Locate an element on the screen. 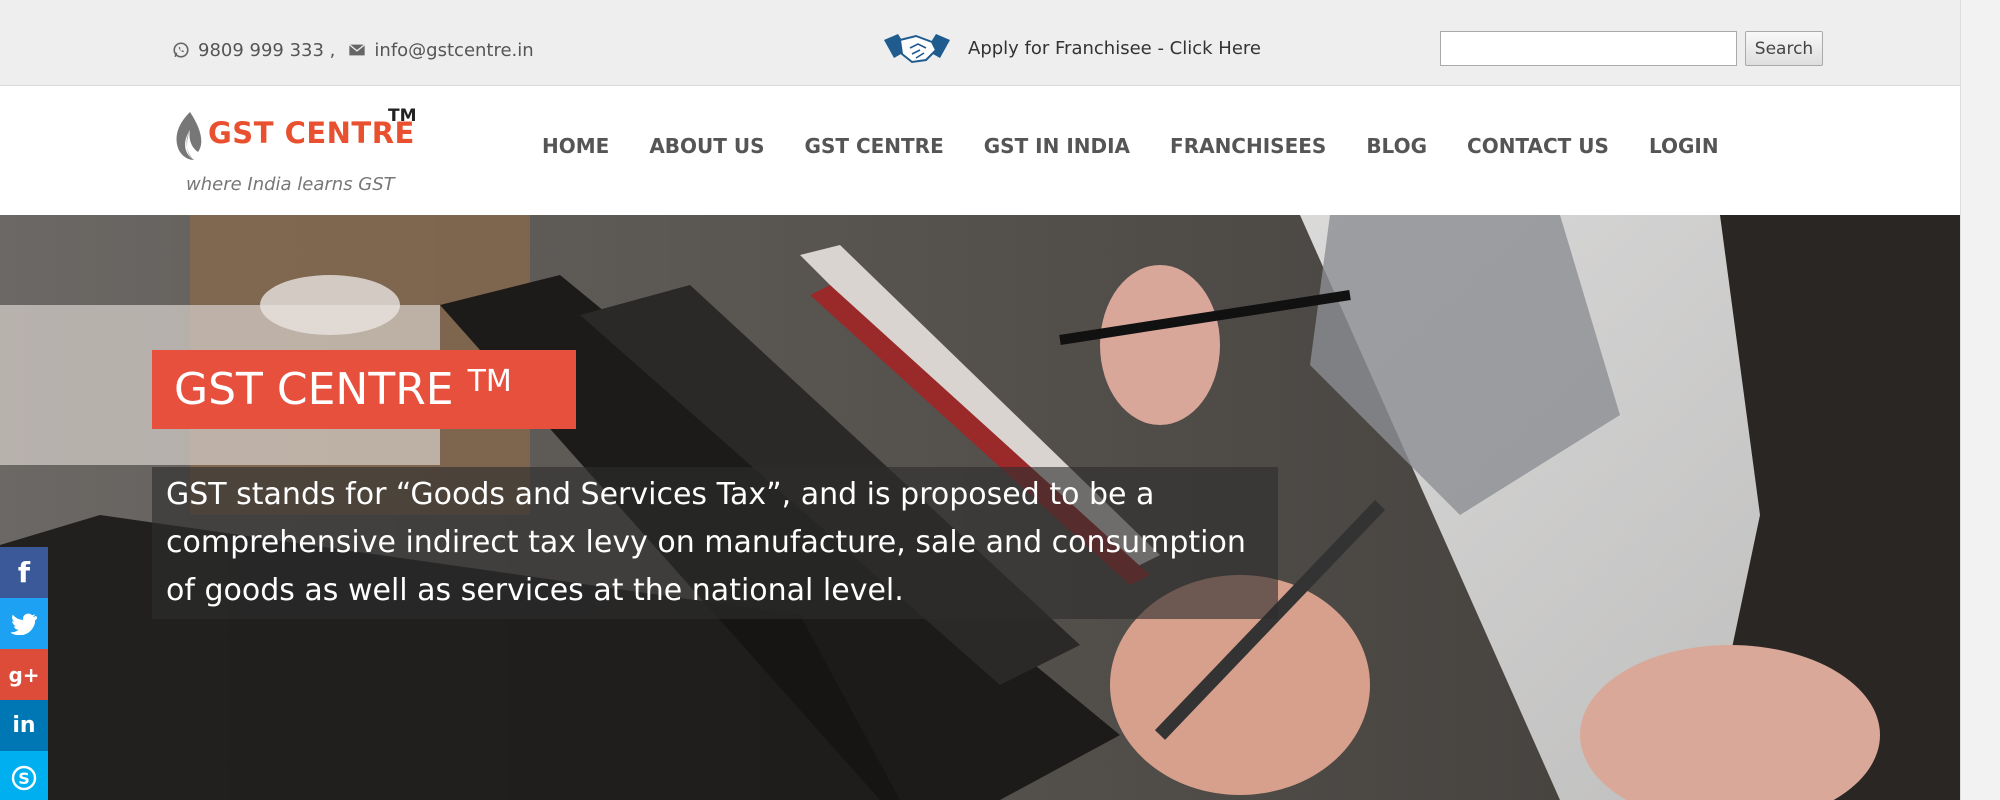  nav-home: HOME is located at coordinates (575, 146).